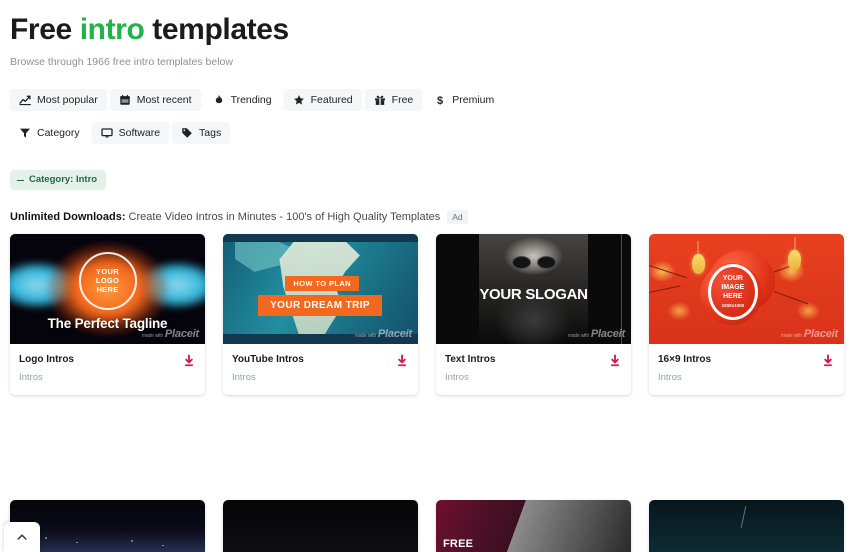 The height and width of the screenshot is (552, 852). What do you see at coordinates (431, 30) in the screenshot?
I see `page-title: Free intro templates` at bounding box center [431, 30].